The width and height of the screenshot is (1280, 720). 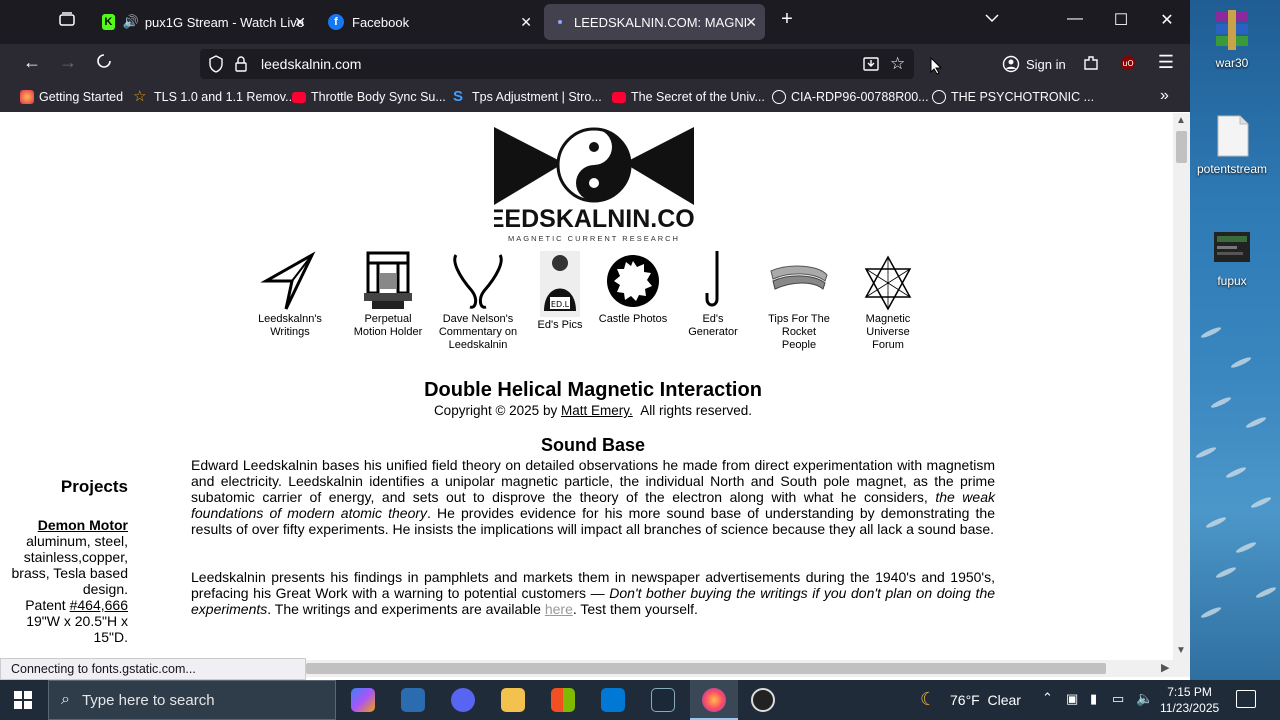 I want to click on desktop-icon-potentstream: potentstream, so click(x=1232, y=145).